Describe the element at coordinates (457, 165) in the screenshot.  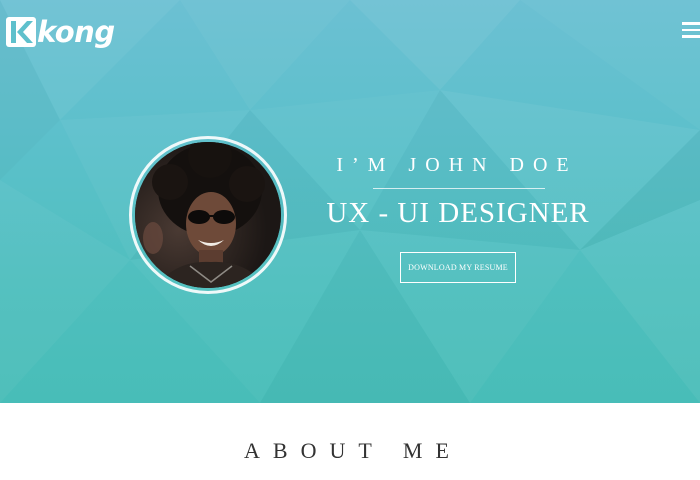
I see `hero-greeting: I’M JOHN DOE` at that location.